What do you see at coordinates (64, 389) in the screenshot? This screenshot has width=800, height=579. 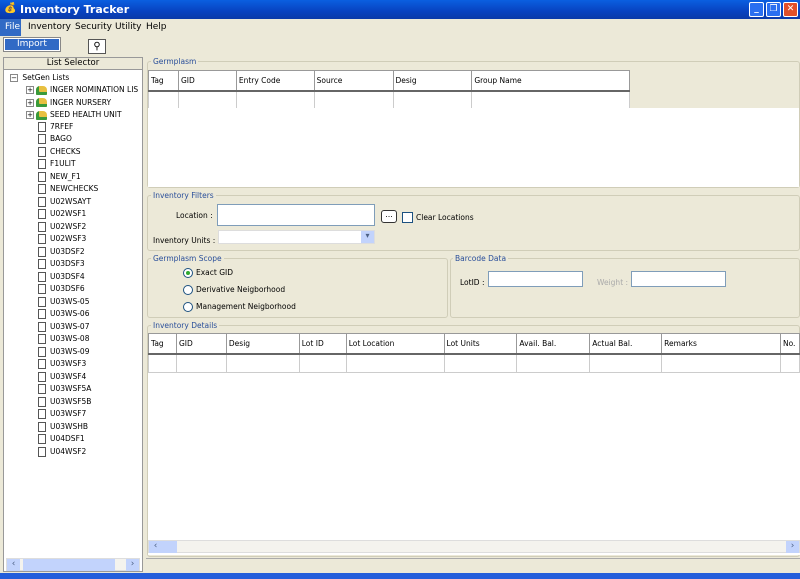 I see `tree-list-item: U03WSF5A` at bounding box center [64, 389].